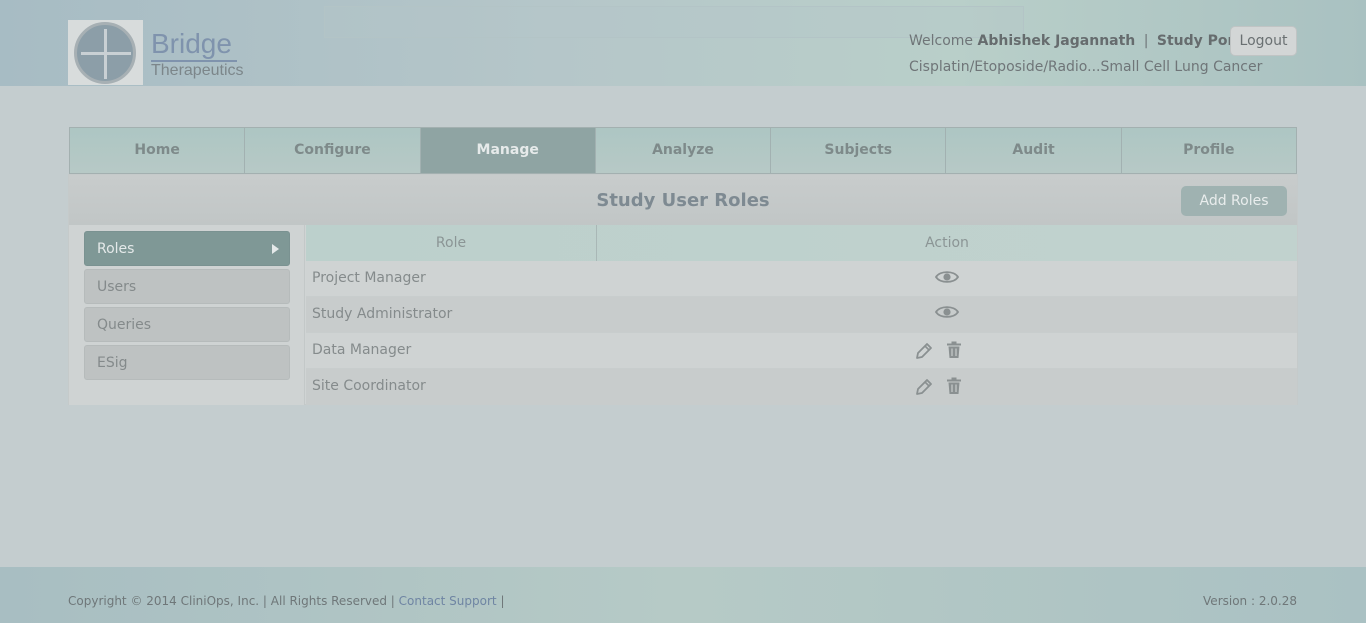 This screenshot has width=1366, height=623. What do you see at coordinates (369, 278) in the screenshot?
I see `role-name: Project Manager` at bounding box center [369, 278].